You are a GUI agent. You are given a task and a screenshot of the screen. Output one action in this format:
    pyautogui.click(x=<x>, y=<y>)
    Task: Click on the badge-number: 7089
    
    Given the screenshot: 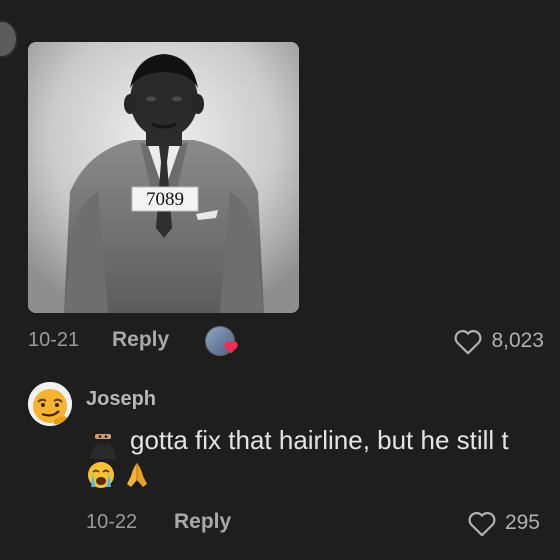 What is the action you would take?
    pyautogui.click(x=165, y=199)
    